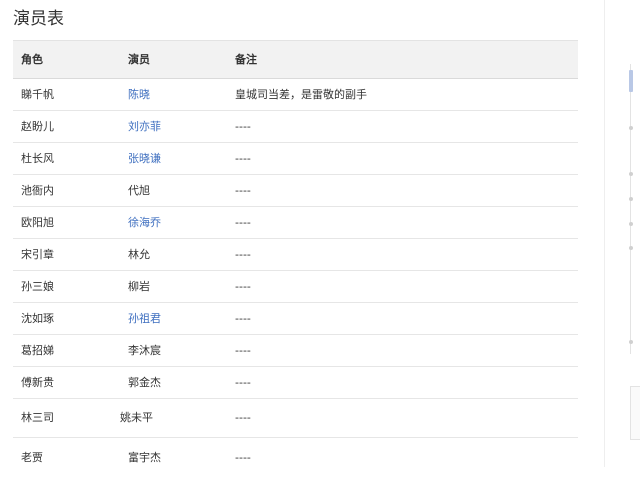  What do you see at coordinates (139, 286) in the screenshot?
I see `actor-text: 柳岩` at bounding box center [139, 286].